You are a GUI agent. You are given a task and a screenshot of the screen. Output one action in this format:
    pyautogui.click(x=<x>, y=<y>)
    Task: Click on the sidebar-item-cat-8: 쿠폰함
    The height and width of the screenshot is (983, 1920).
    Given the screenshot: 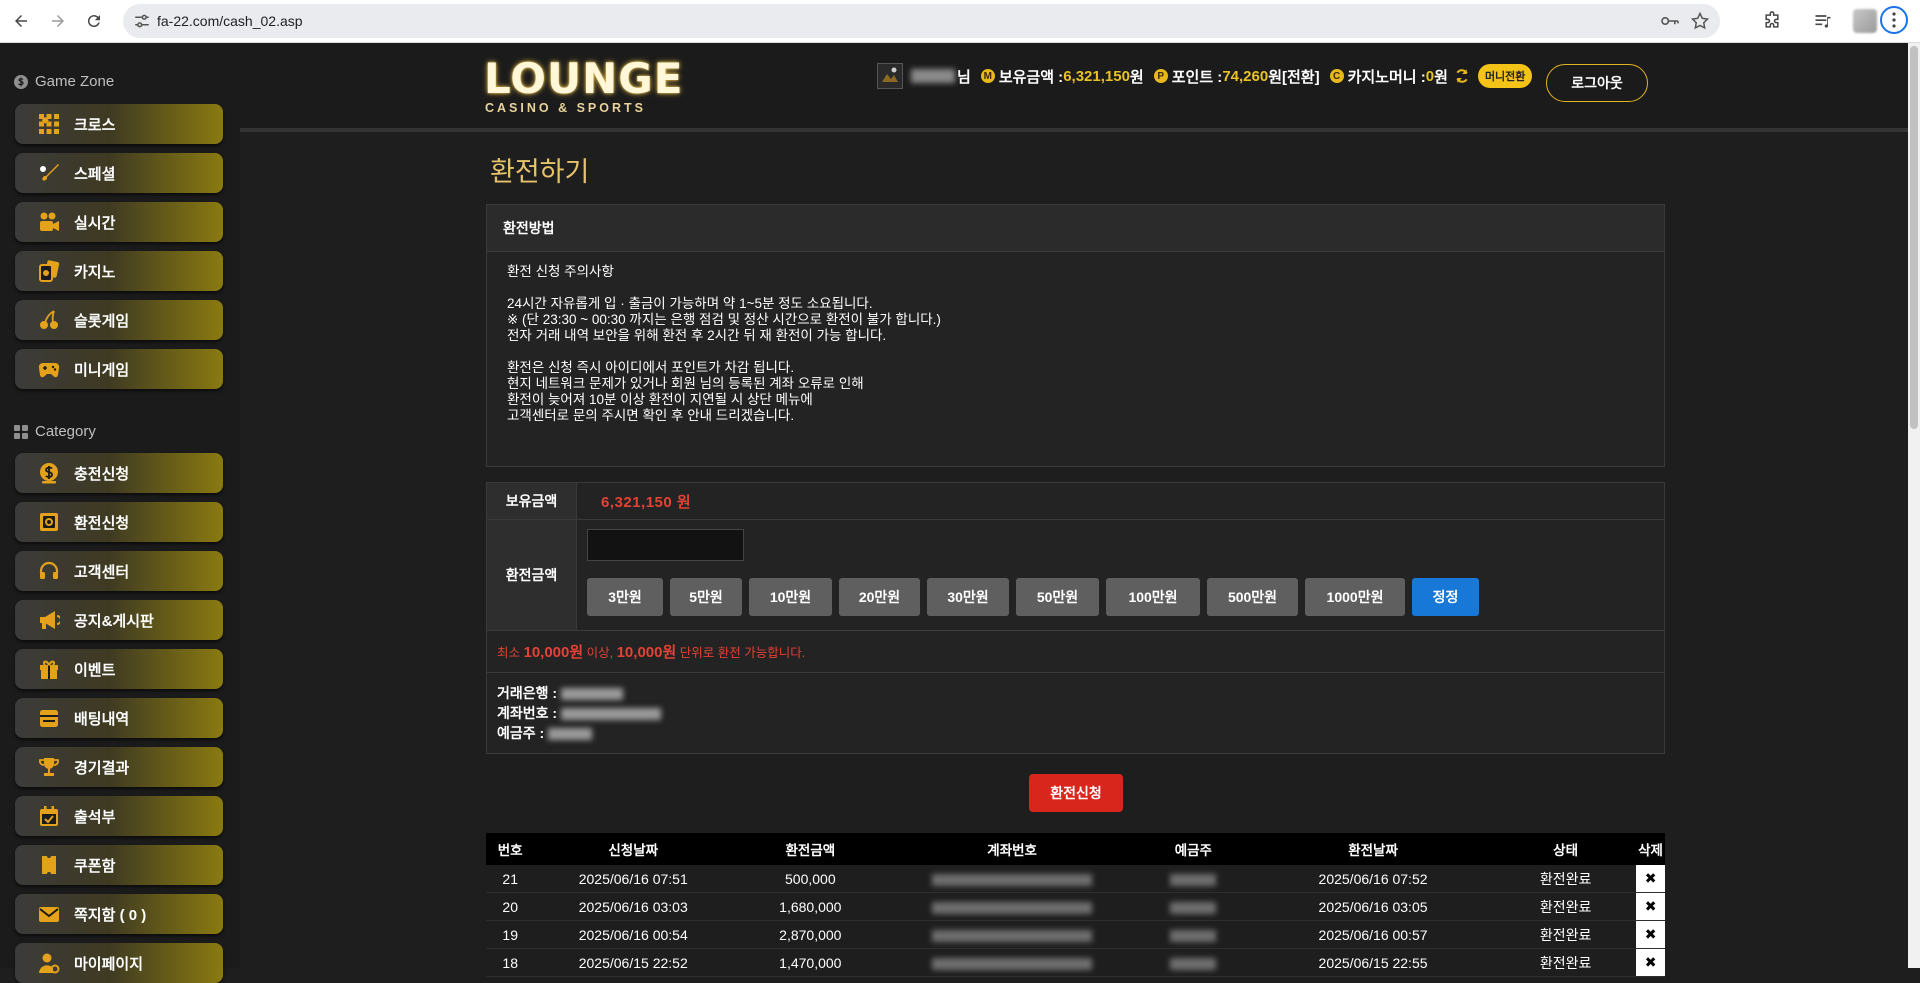 What is the action you would take?
    pyautogui.click(x=119, y=865)
    